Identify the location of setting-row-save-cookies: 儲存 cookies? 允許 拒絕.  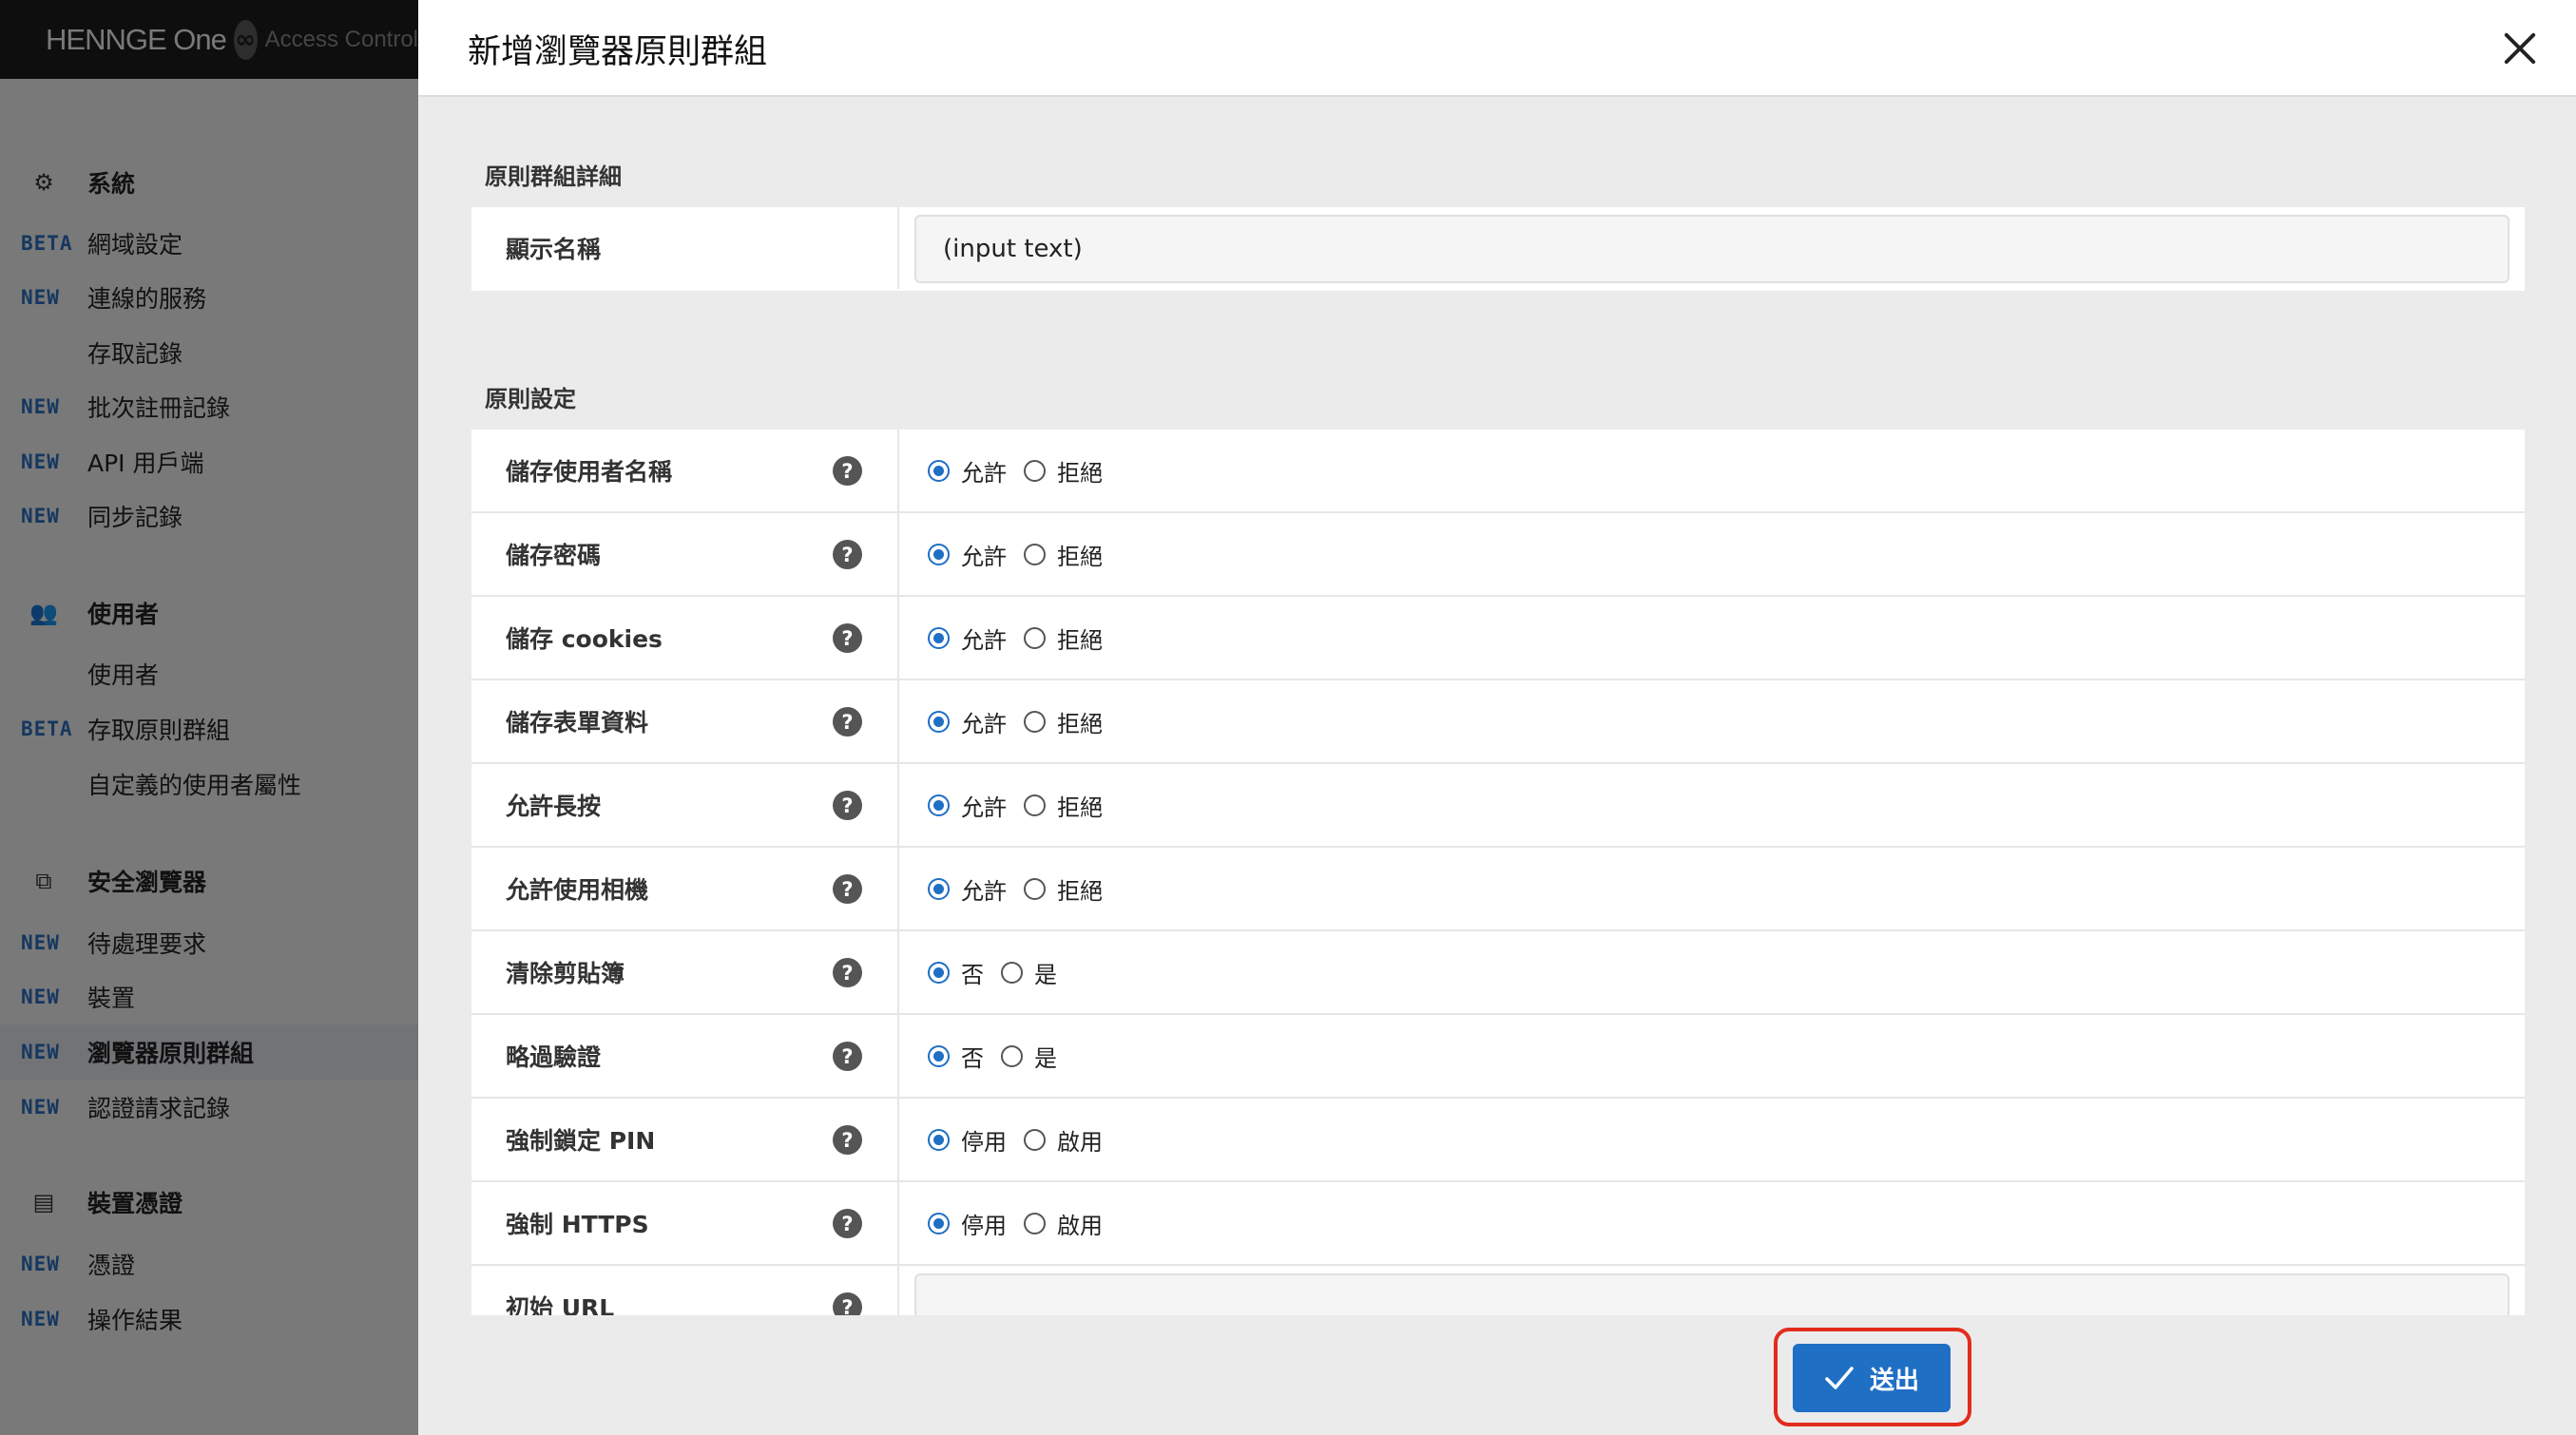
(1498, 638).